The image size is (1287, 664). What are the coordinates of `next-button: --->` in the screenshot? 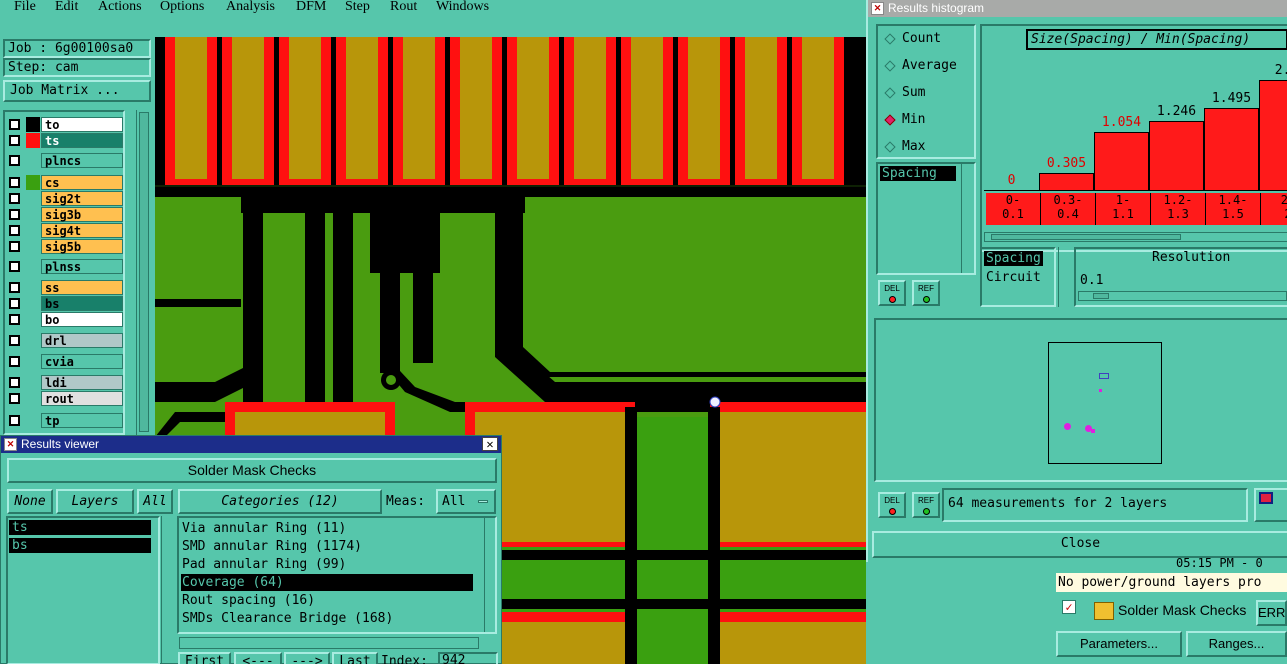 It's located at (307, 658).